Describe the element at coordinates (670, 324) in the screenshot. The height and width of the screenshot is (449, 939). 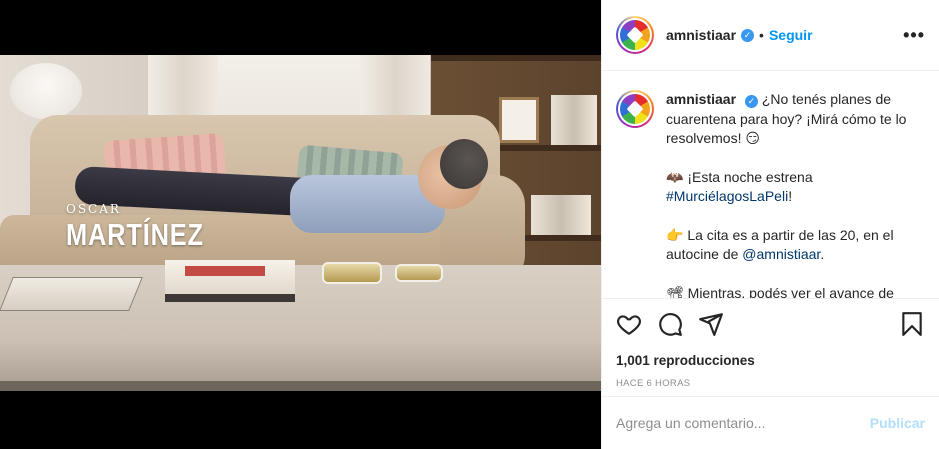
I see `comment-icon` at that location.